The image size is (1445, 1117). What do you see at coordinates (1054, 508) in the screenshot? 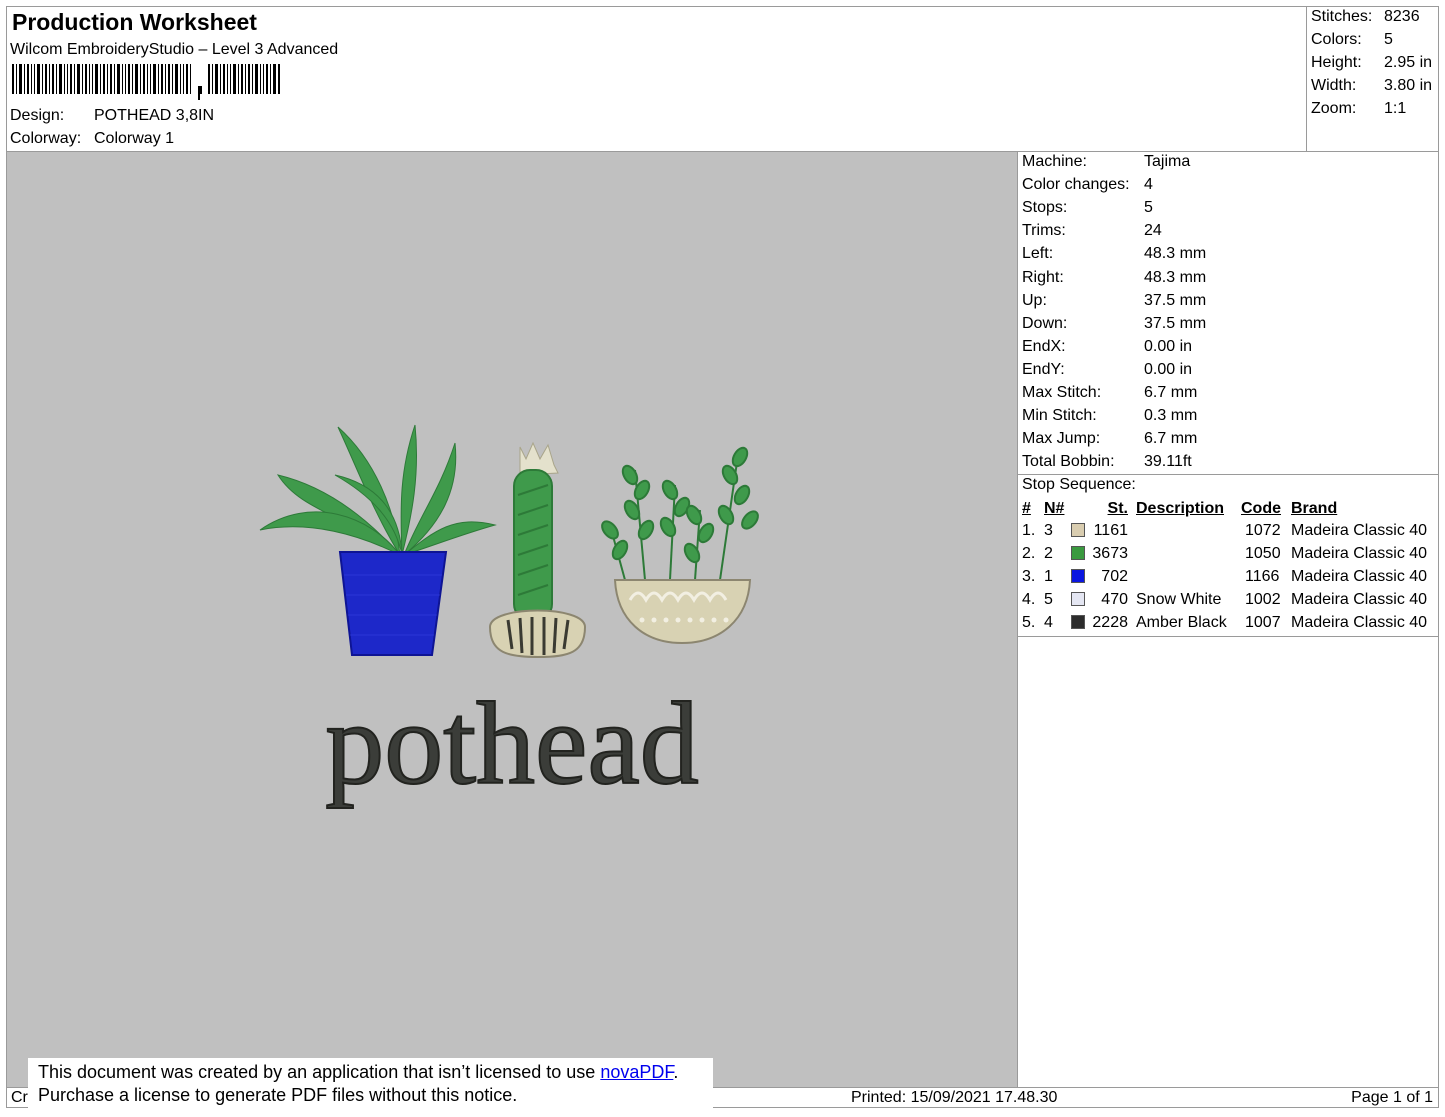
I see `header-needle: N#` at bounding box center [1054, 508].